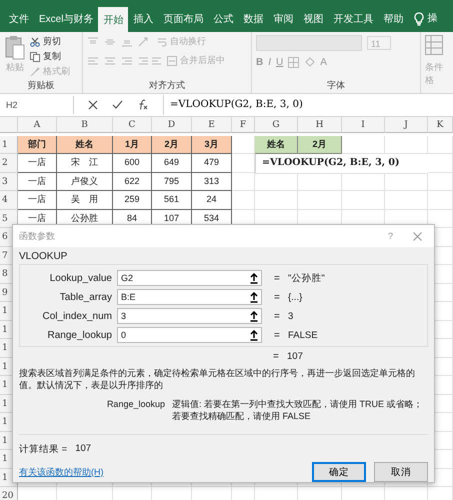 The image size is (453, 500). I want to click on cancel-icon, so click(93, 105).